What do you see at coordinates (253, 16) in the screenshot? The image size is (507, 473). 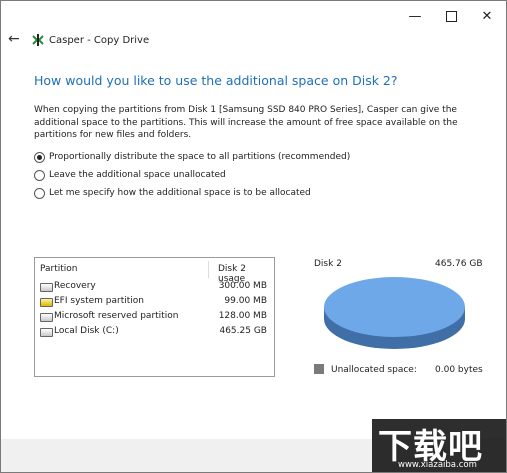 I see `title-bar: — ✕` at bounding box center [253, 16].